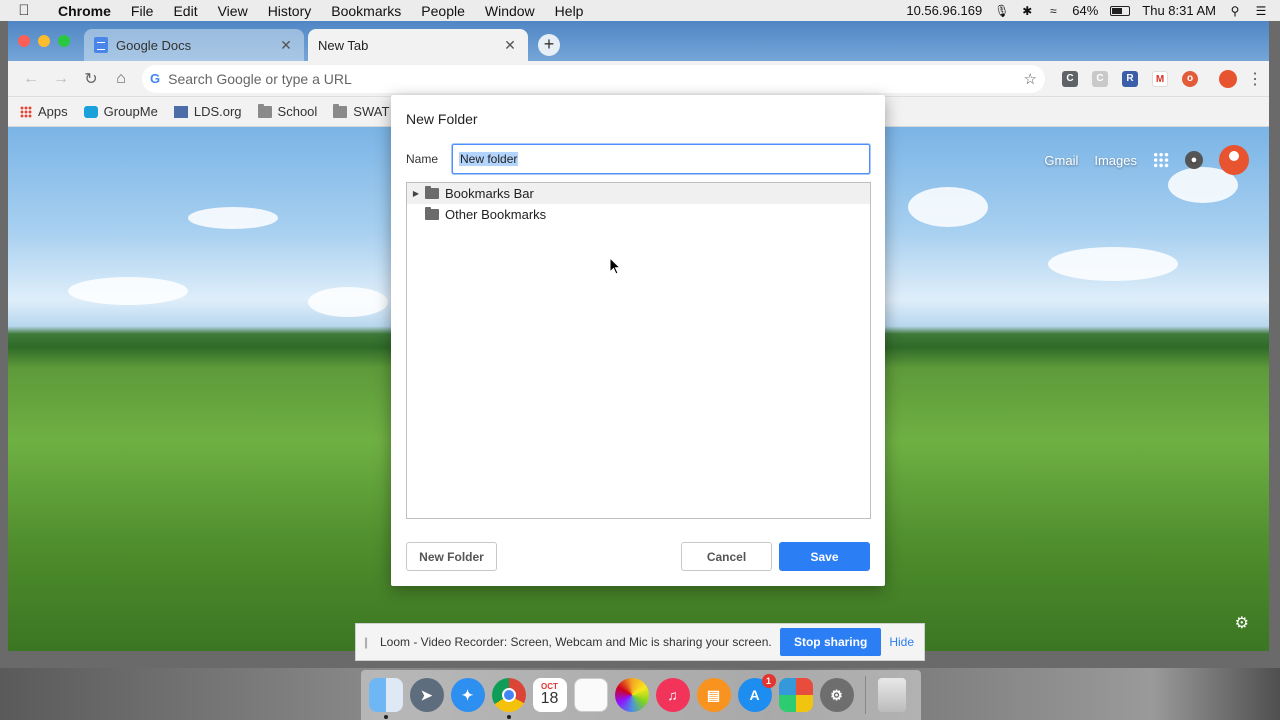 Image resolution: width=1280 pixels, height=720 pixels. I want to click on bookmark-label: School, so click(297, 111).